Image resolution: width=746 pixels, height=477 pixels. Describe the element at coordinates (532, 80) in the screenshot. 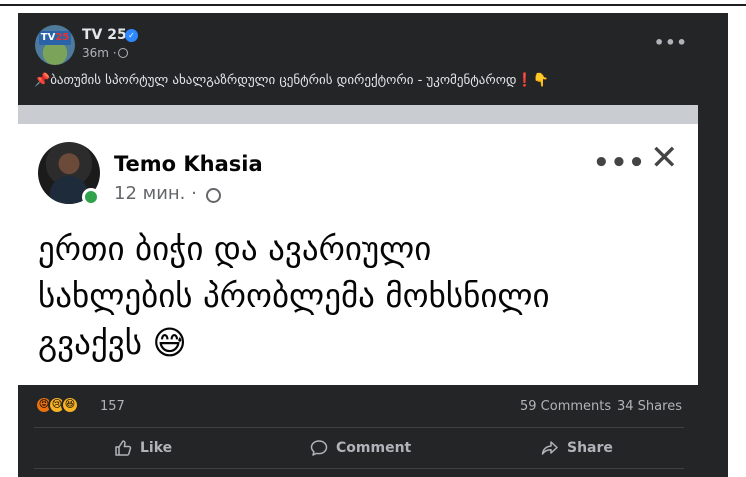

I see `post-text-end-emoji: ❗👇` at that location.